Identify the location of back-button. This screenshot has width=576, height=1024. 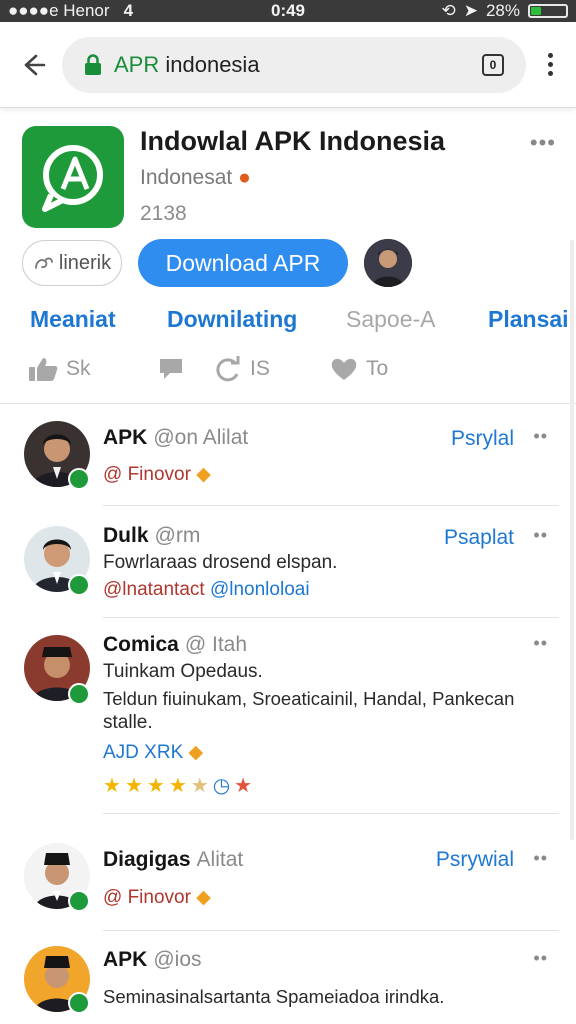
(32, 65).